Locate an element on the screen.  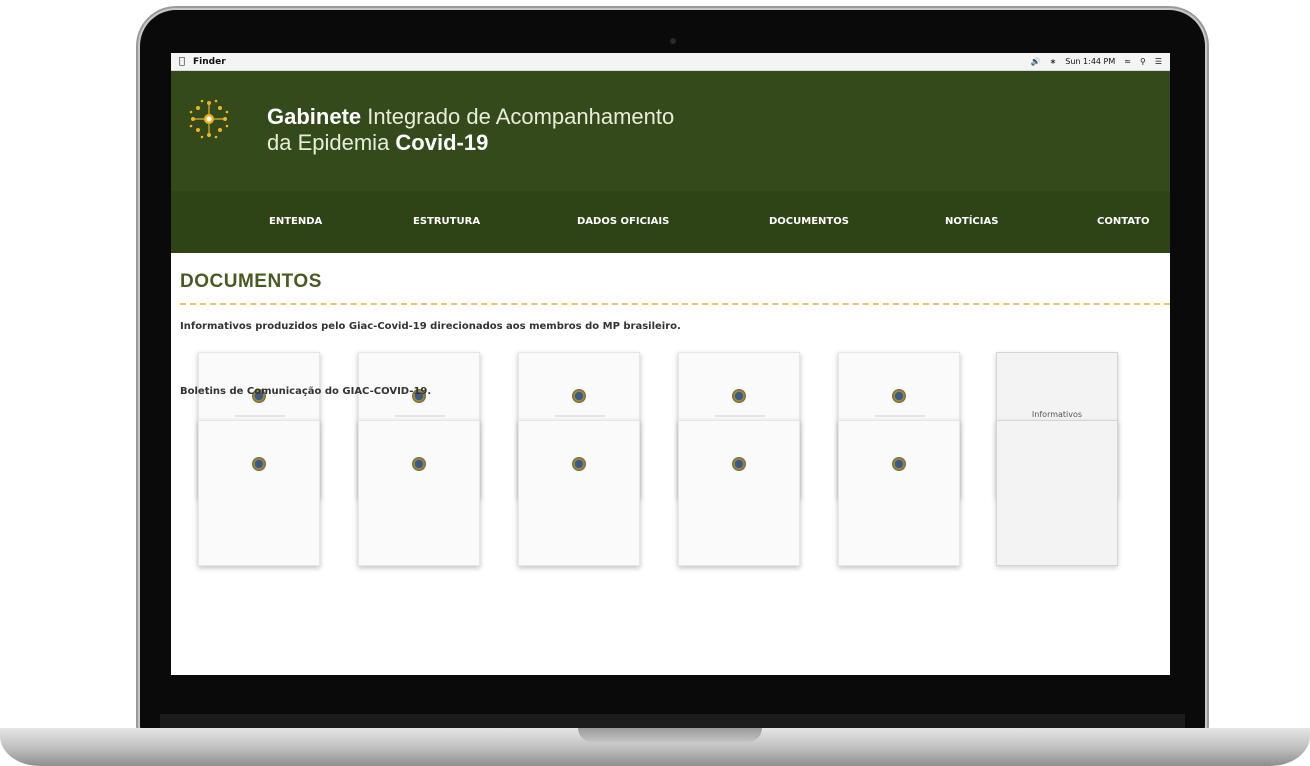
nav-item-estrutura: ESTRUTURA is located at coordinates (446, 222).